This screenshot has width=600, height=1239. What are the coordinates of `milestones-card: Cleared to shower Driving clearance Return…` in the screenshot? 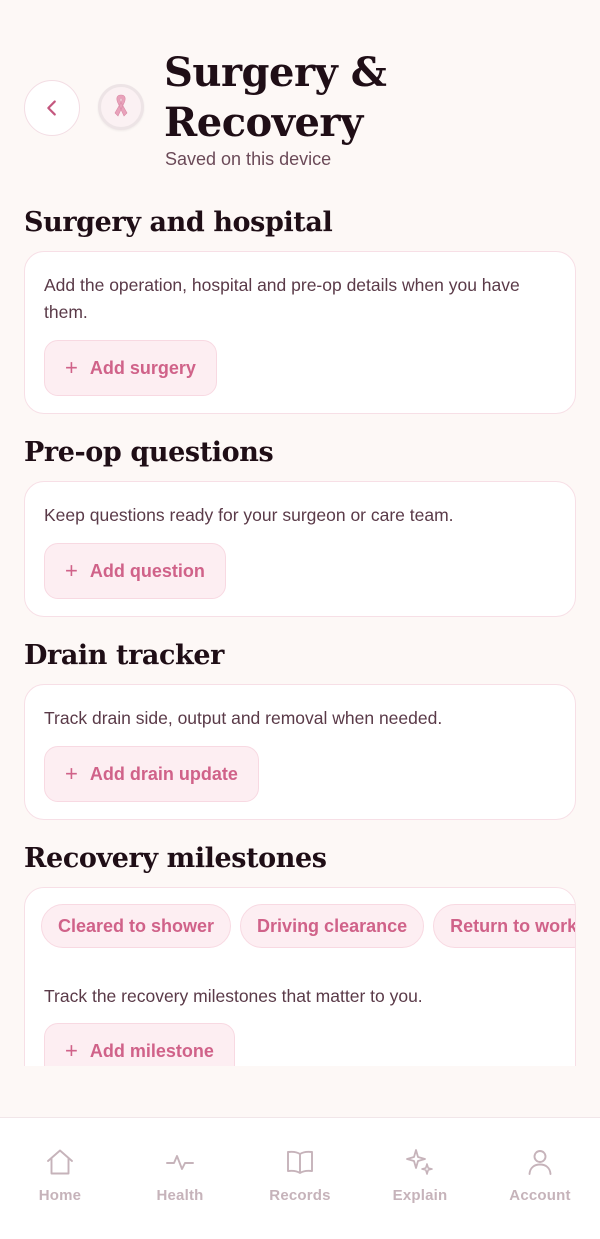 It's located at (300, 987).